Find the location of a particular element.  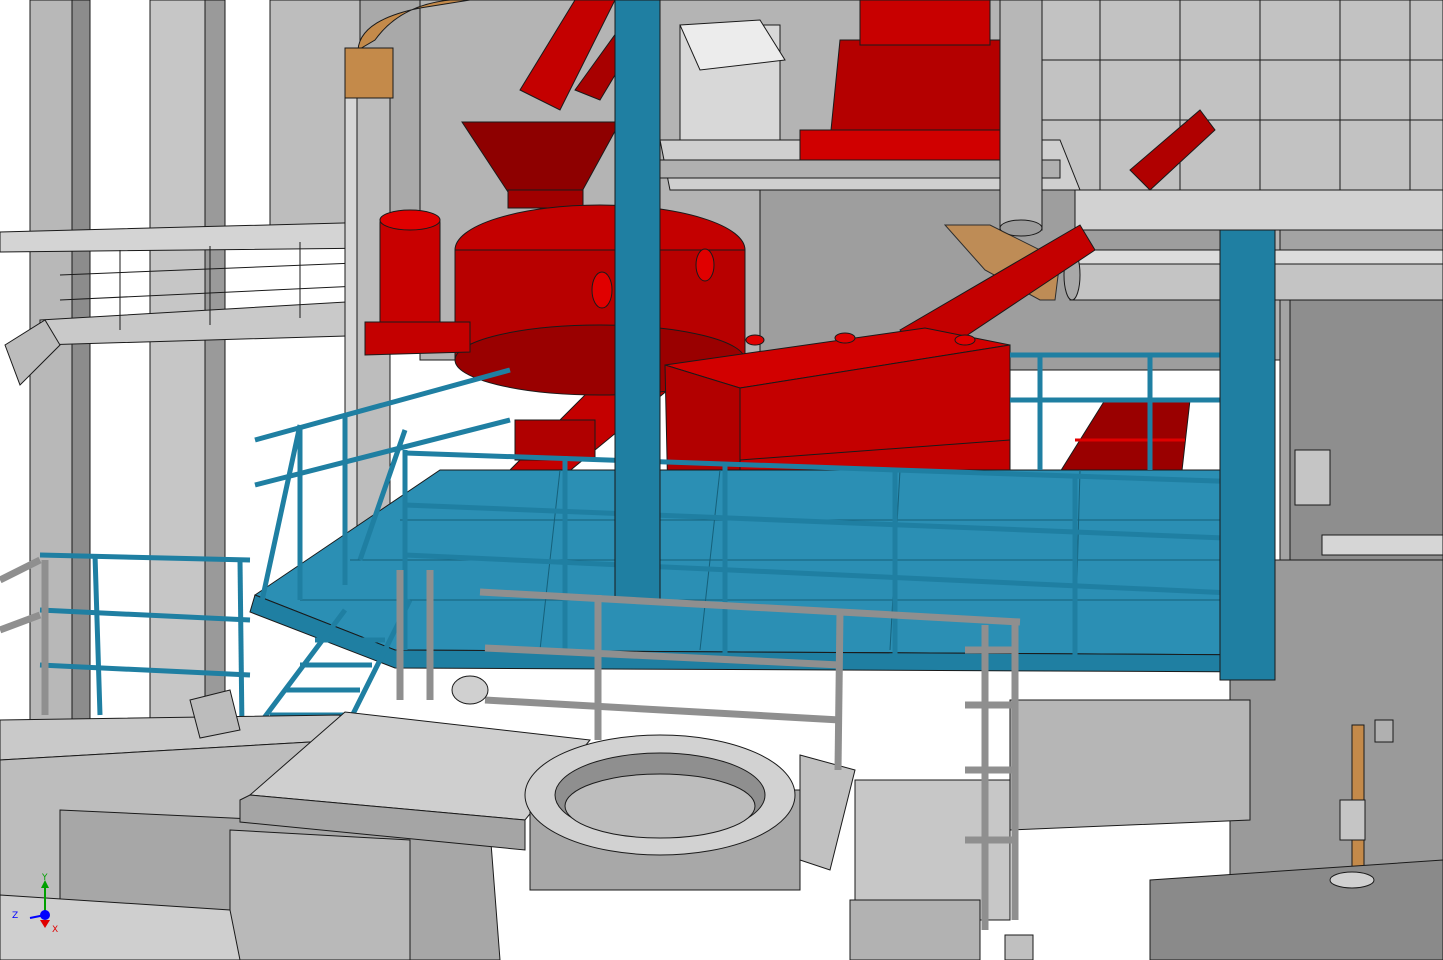

triad-x-label: X is located at coordinates (55, 930).